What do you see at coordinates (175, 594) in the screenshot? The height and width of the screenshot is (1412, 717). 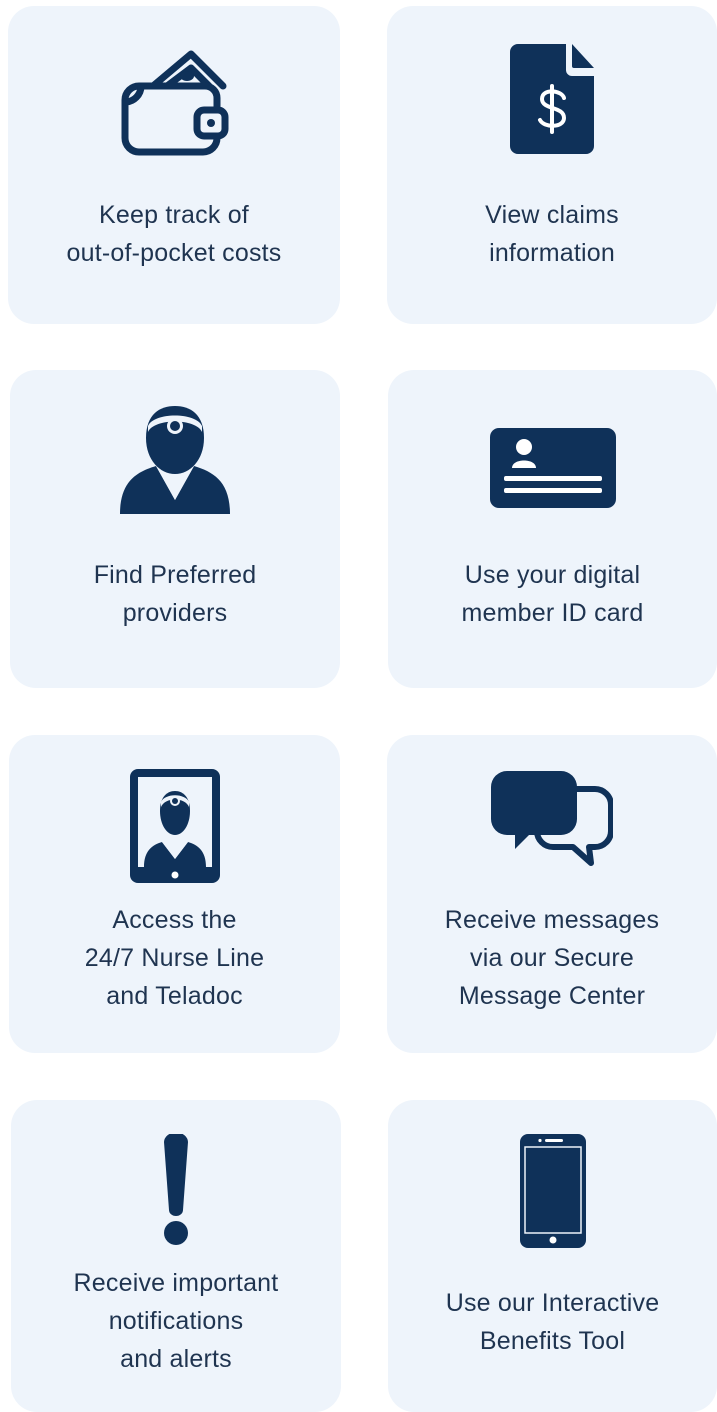 I see `card-label: Find Preferred providers` at bounding box center [175, 594].